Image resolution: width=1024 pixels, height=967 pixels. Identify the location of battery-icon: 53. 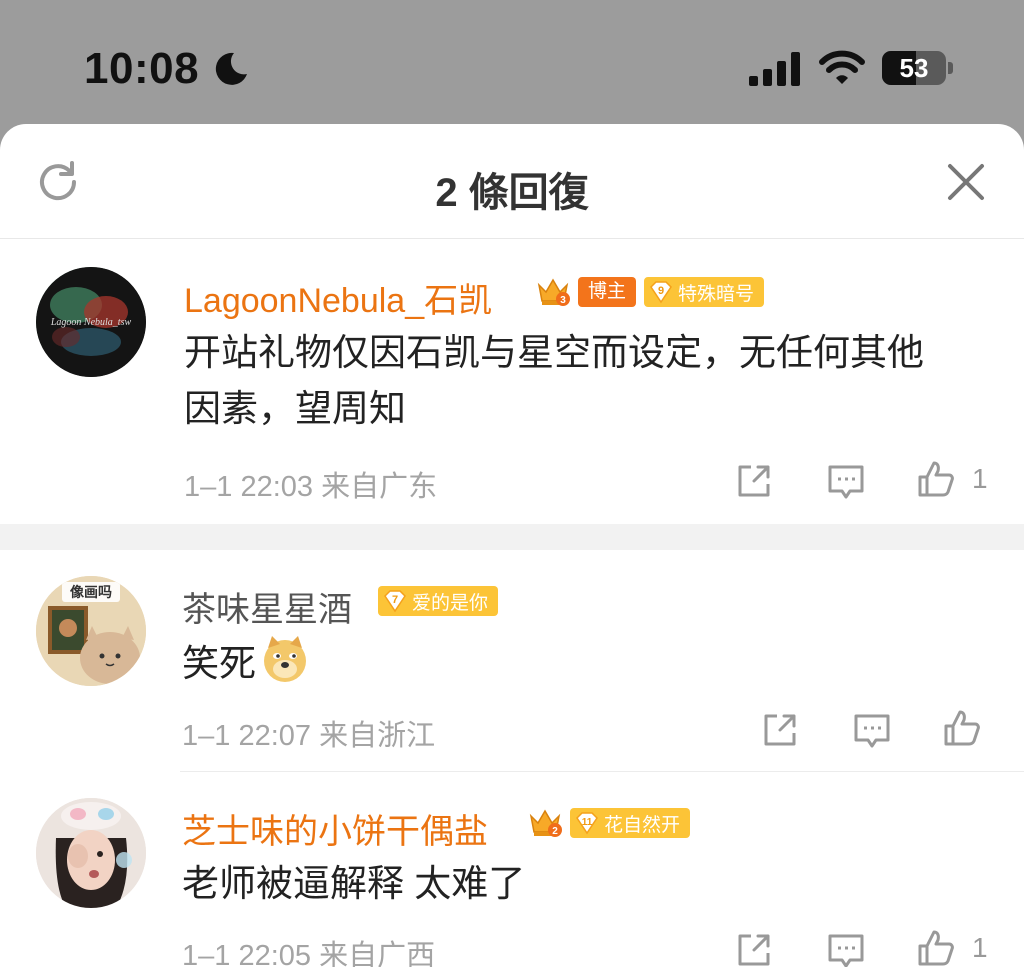
(918, 69).